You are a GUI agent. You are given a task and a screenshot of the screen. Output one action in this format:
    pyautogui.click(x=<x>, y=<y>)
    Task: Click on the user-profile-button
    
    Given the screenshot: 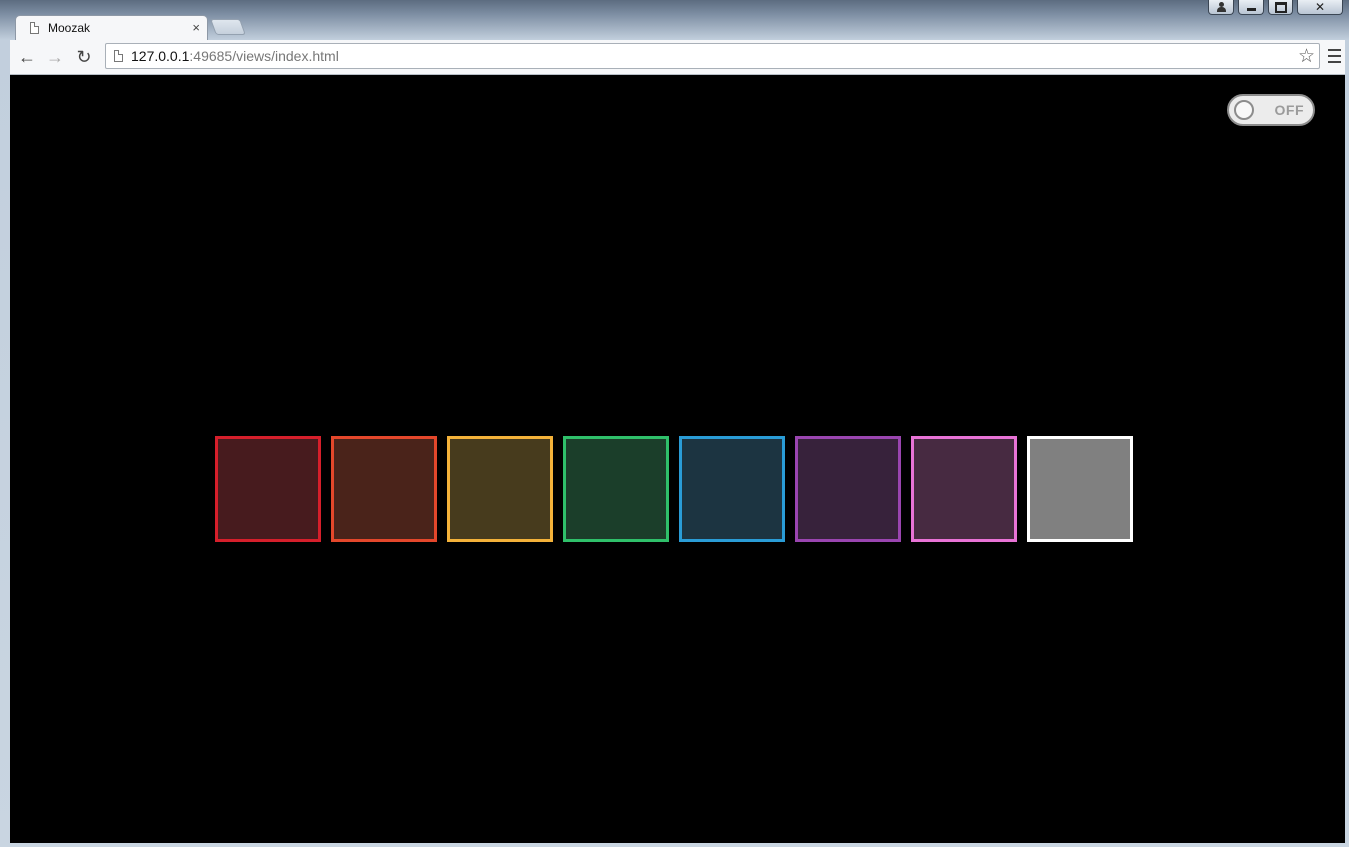 What is the action you would take?
    pyautogui.click(x=1221, y=7)
    